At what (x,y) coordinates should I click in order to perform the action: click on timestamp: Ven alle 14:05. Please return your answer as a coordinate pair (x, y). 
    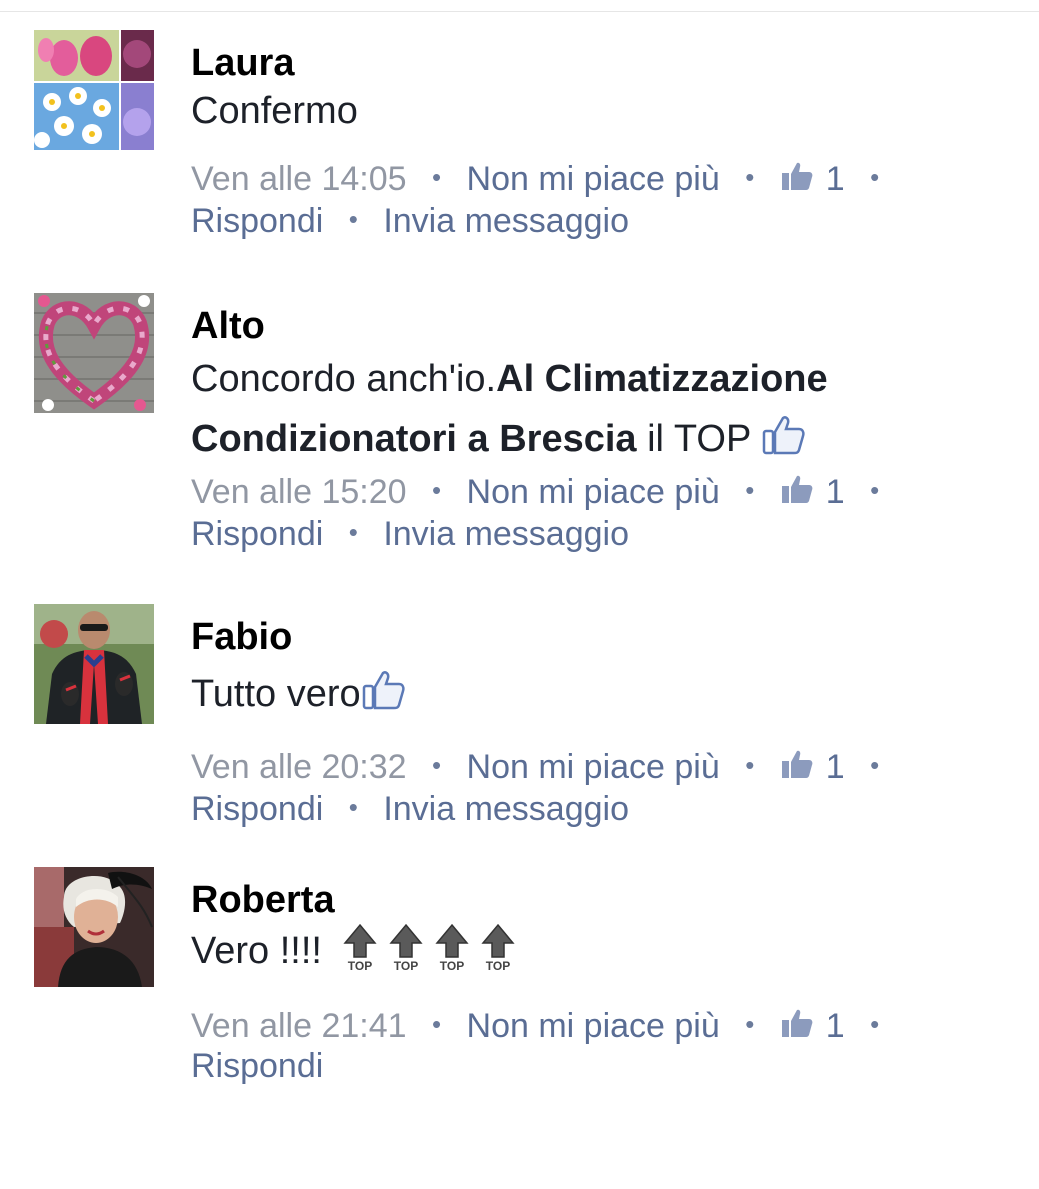
    Looking at the image, I should click on (299, 179).